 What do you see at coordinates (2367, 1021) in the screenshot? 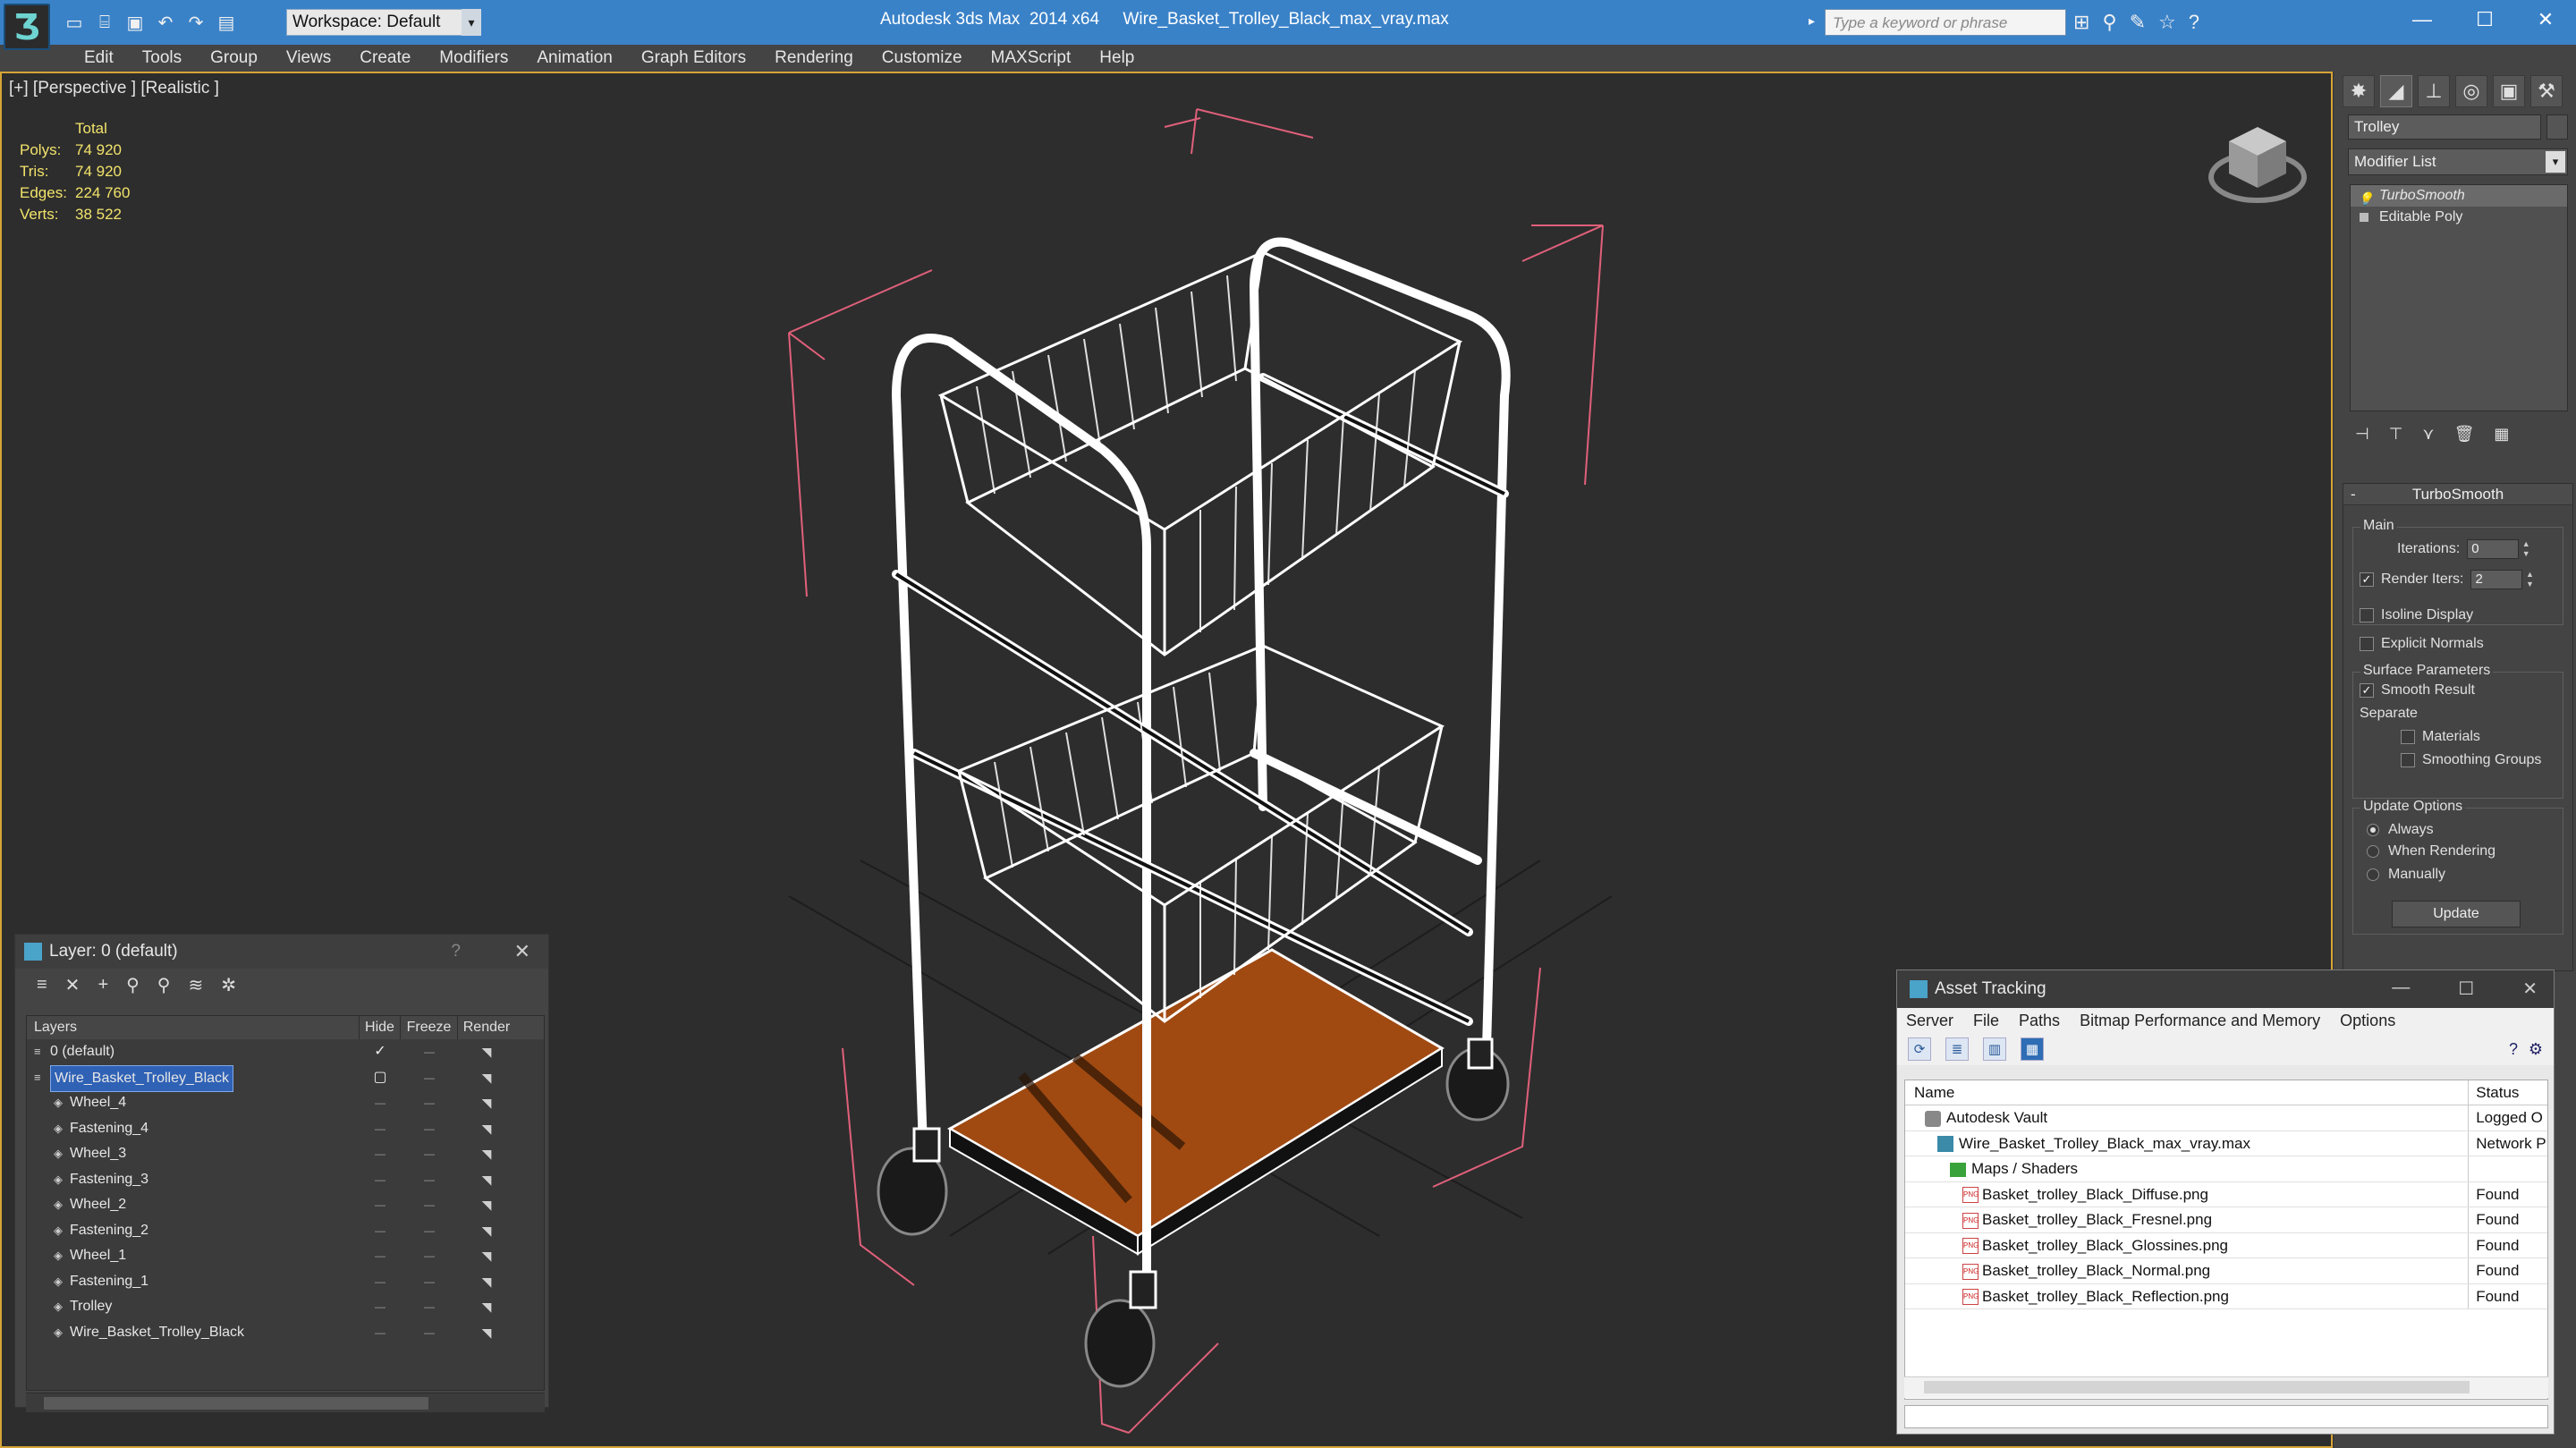
I see `asset-menu-options: Options` at bounding box center [2367, 1021].